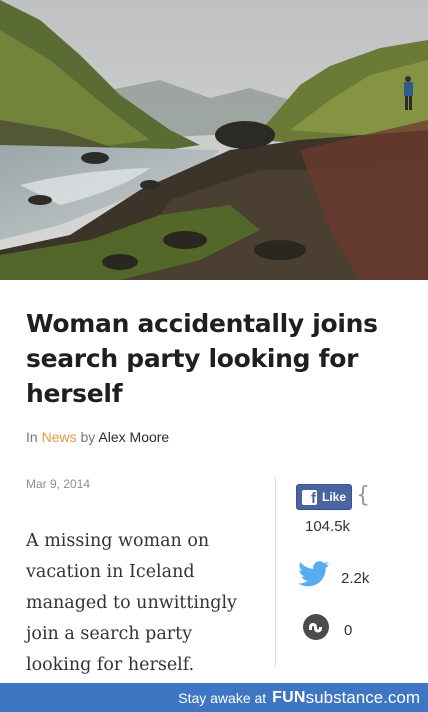  What do you see at coordinates (348, 630) in the screenshot?
I see `stumbleupon-count: 0` at bounding box center [348, 630].